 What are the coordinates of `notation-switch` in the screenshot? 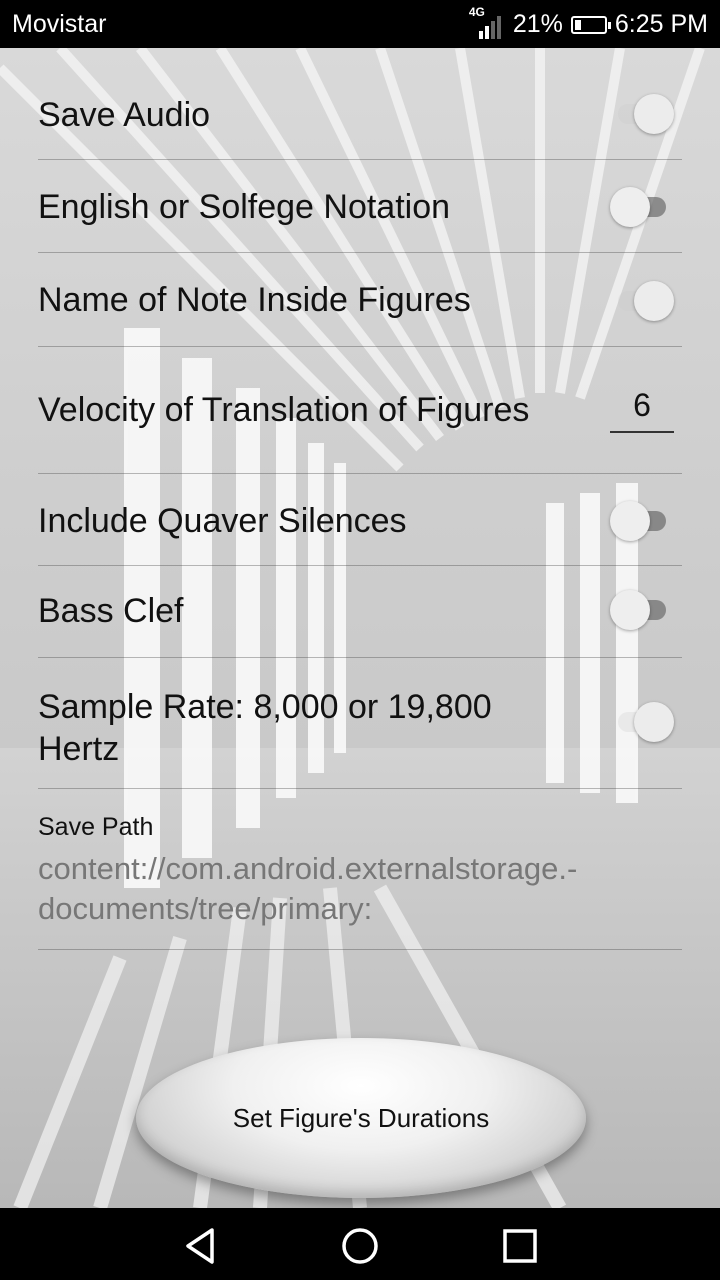 It's located at (642, 207).